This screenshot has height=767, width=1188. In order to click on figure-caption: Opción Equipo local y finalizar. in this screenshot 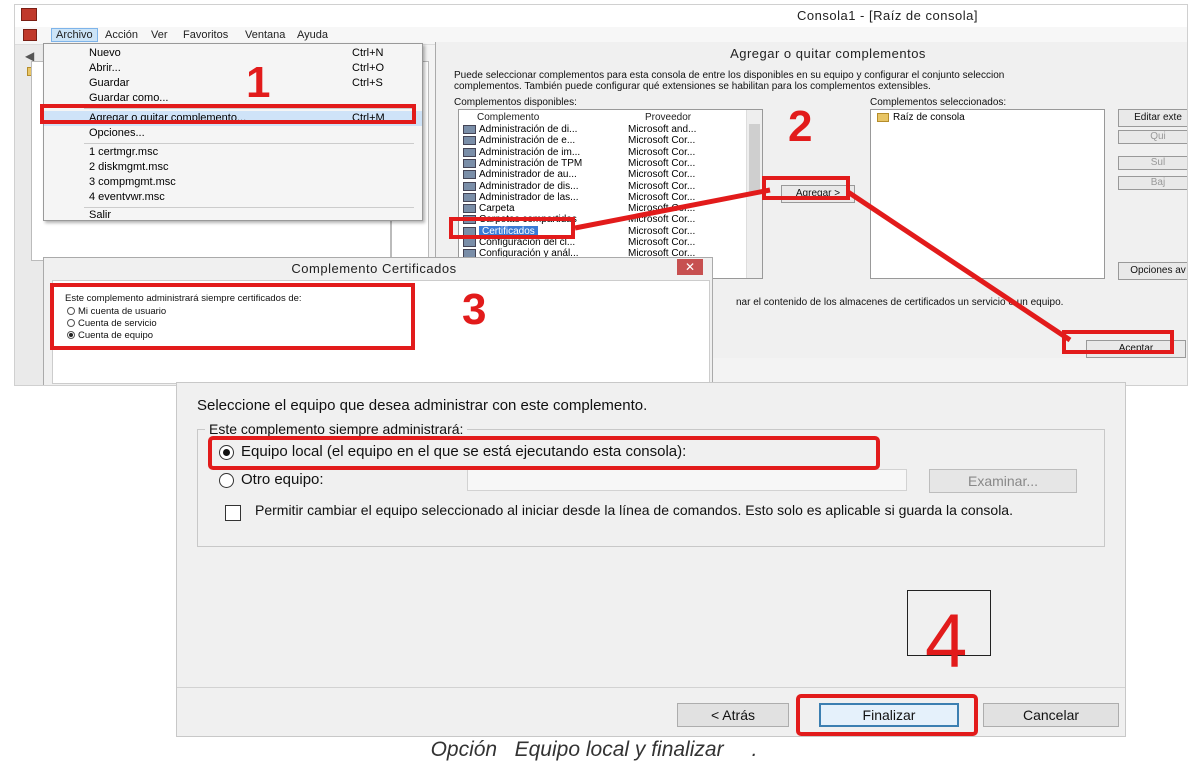, I will do `click(594, 750)`.